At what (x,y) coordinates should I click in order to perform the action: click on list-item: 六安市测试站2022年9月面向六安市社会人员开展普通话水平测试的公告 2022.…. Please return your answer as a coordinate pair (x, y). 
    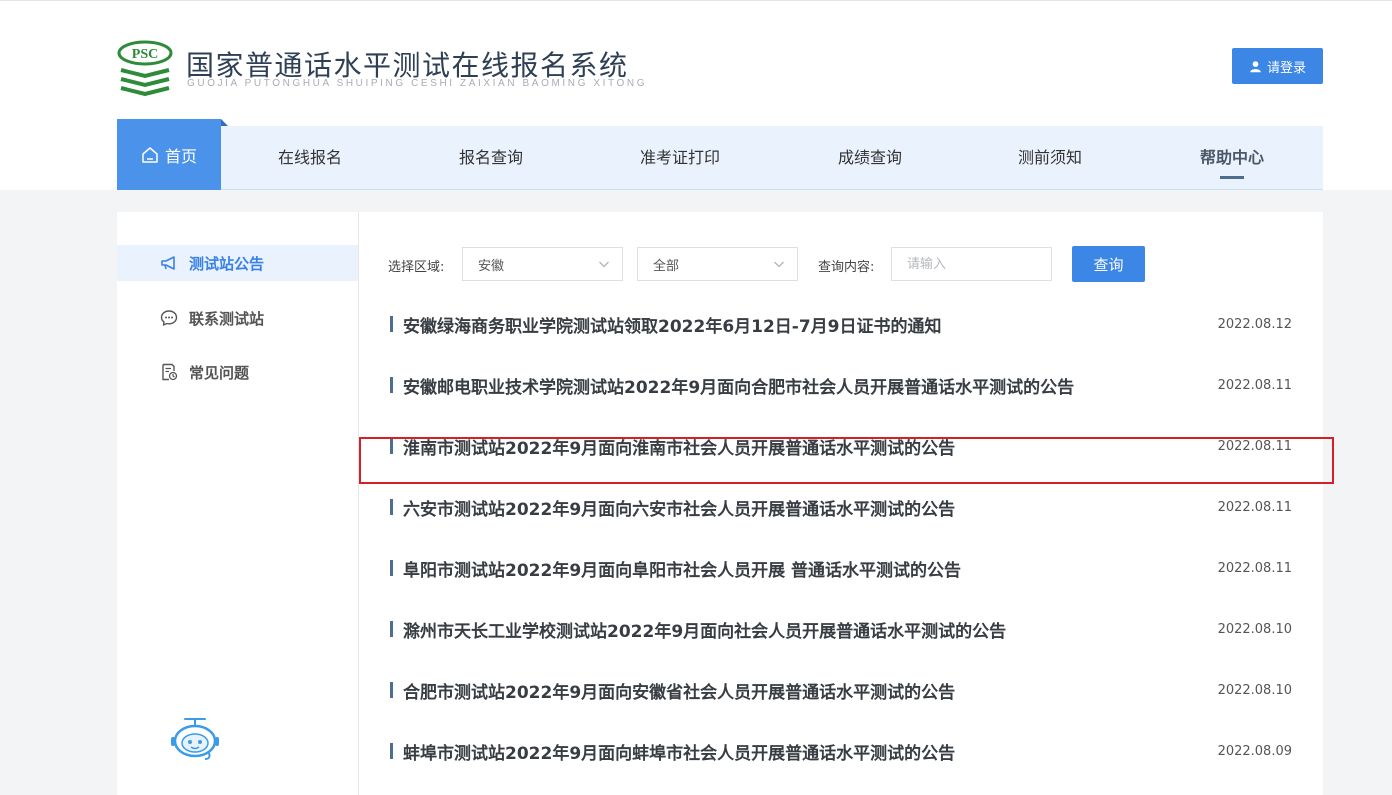
    Looking at the image, I should click on (841, 508).